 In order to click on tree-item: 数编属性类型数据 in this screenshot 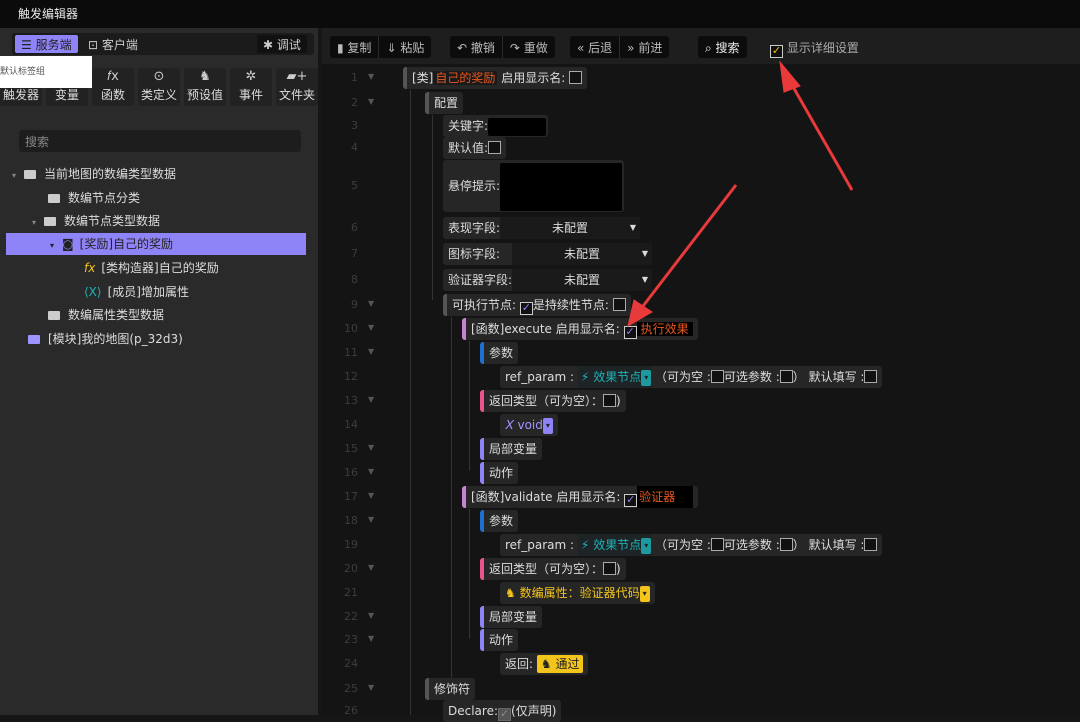, I will do `click(106, 315)`.